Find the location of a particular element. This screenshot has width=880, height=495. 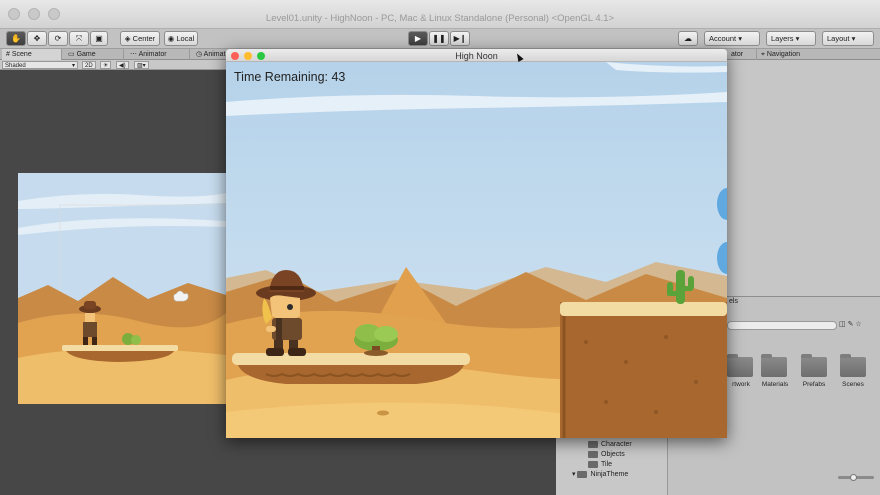

scene-level-preview is located at coordinates (122, 288).